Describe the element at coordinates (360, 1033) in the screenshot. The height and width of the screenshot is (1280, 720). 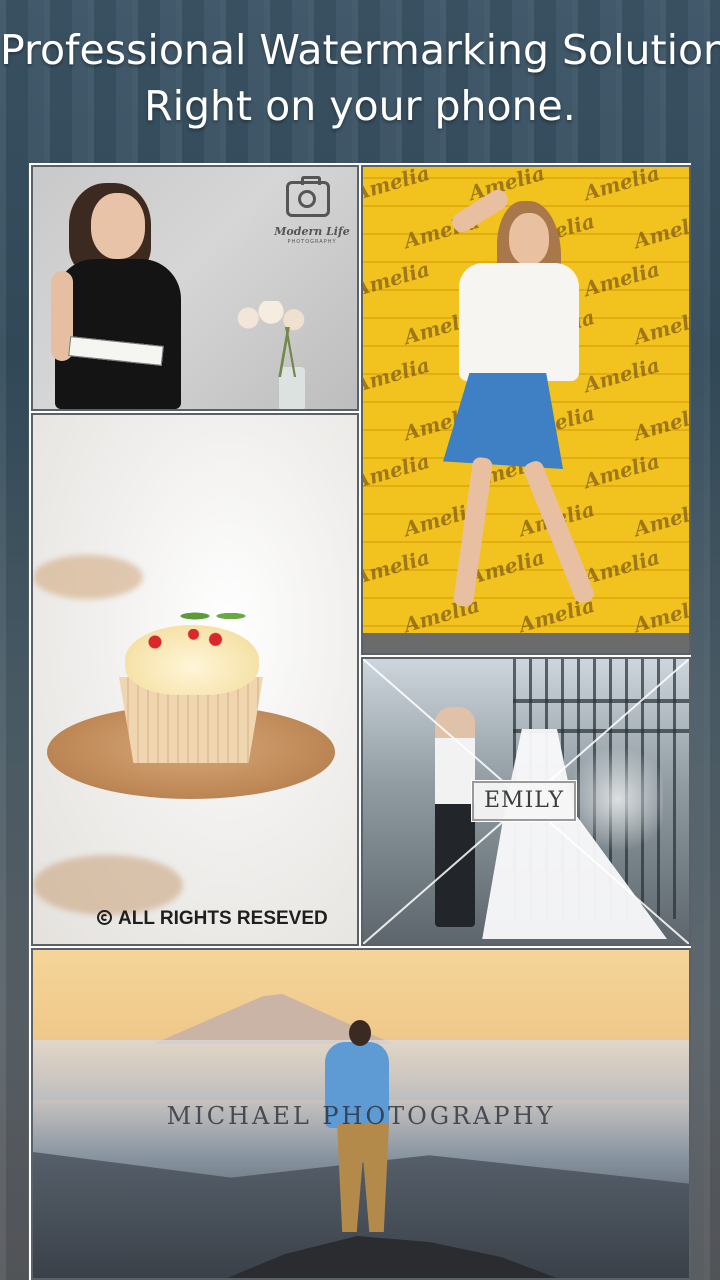
I see `hiker-head` at that location.